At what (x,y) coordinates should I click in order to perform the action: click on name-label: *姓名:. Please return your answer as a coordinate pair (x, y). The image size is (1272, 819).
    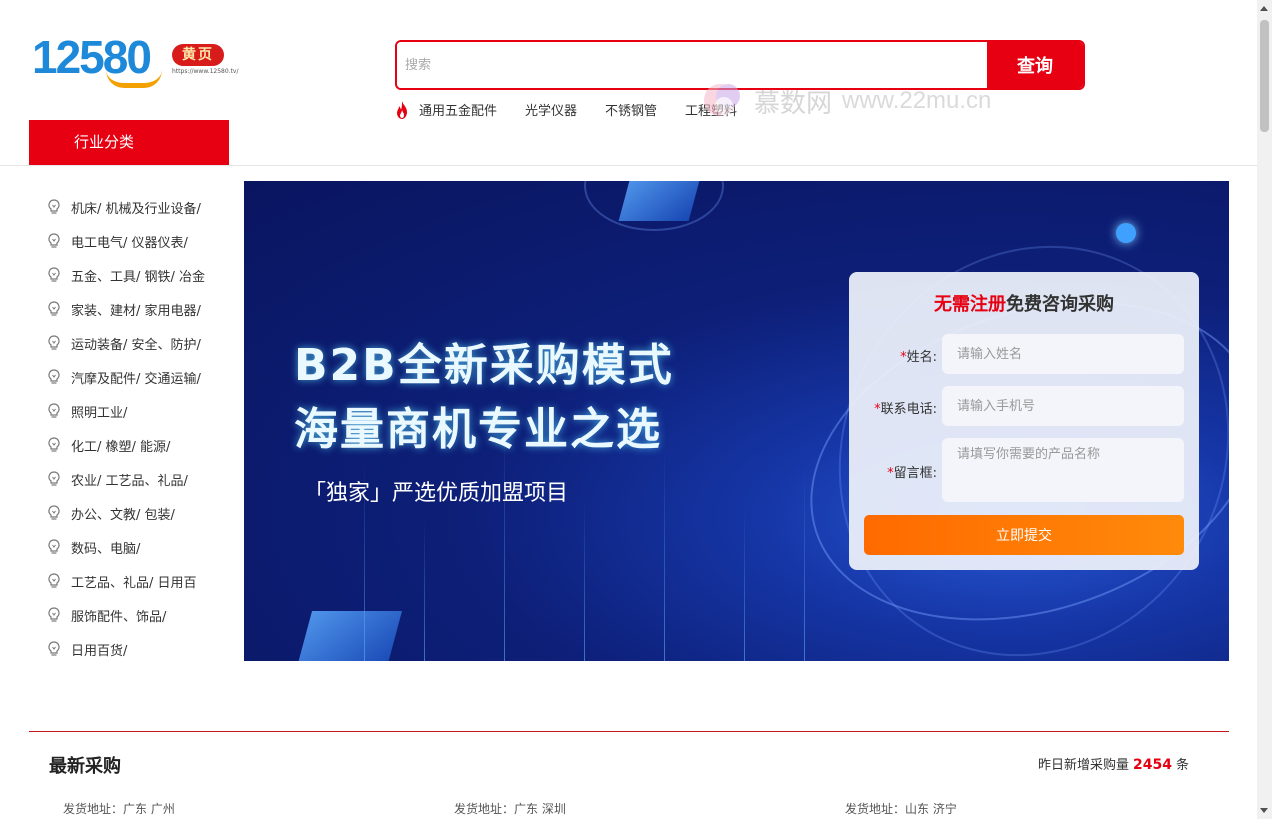
    Looking at the image, I should click on (893, 355).